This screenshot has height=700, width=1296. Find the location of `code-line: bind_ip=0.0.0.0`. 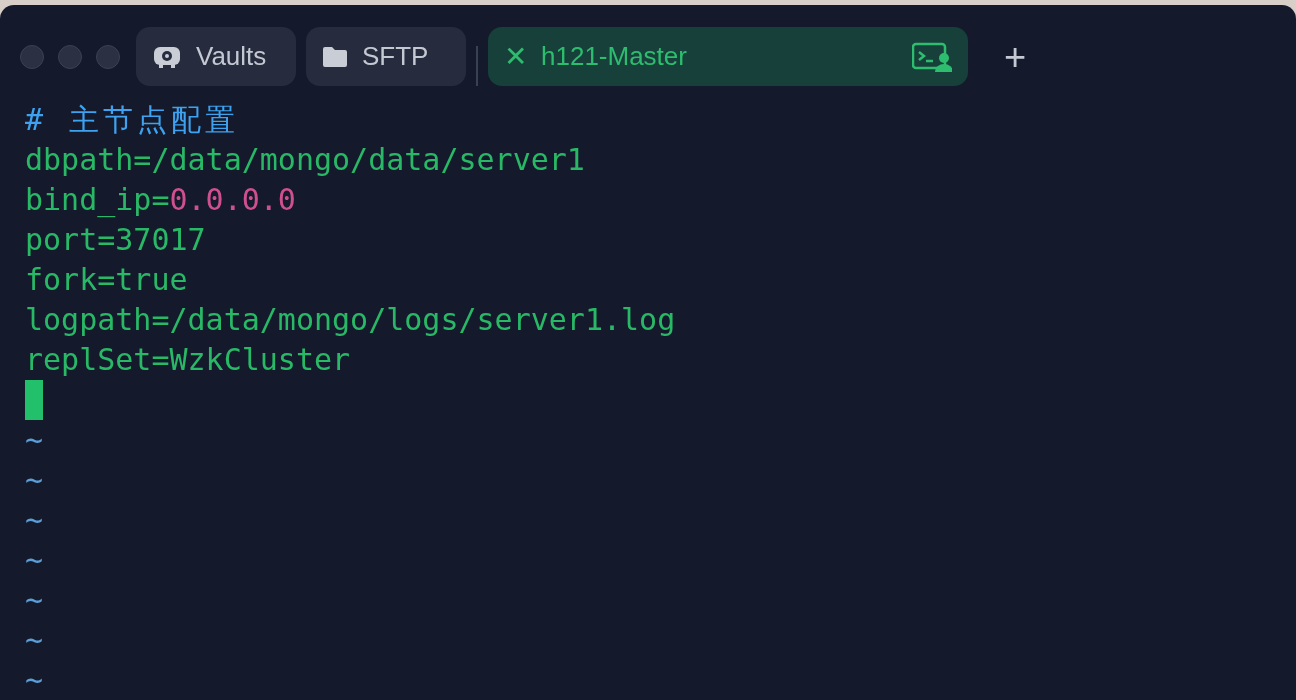

code-line: bind_ip=0.0.0.0 is located at coordinates (160, 200).